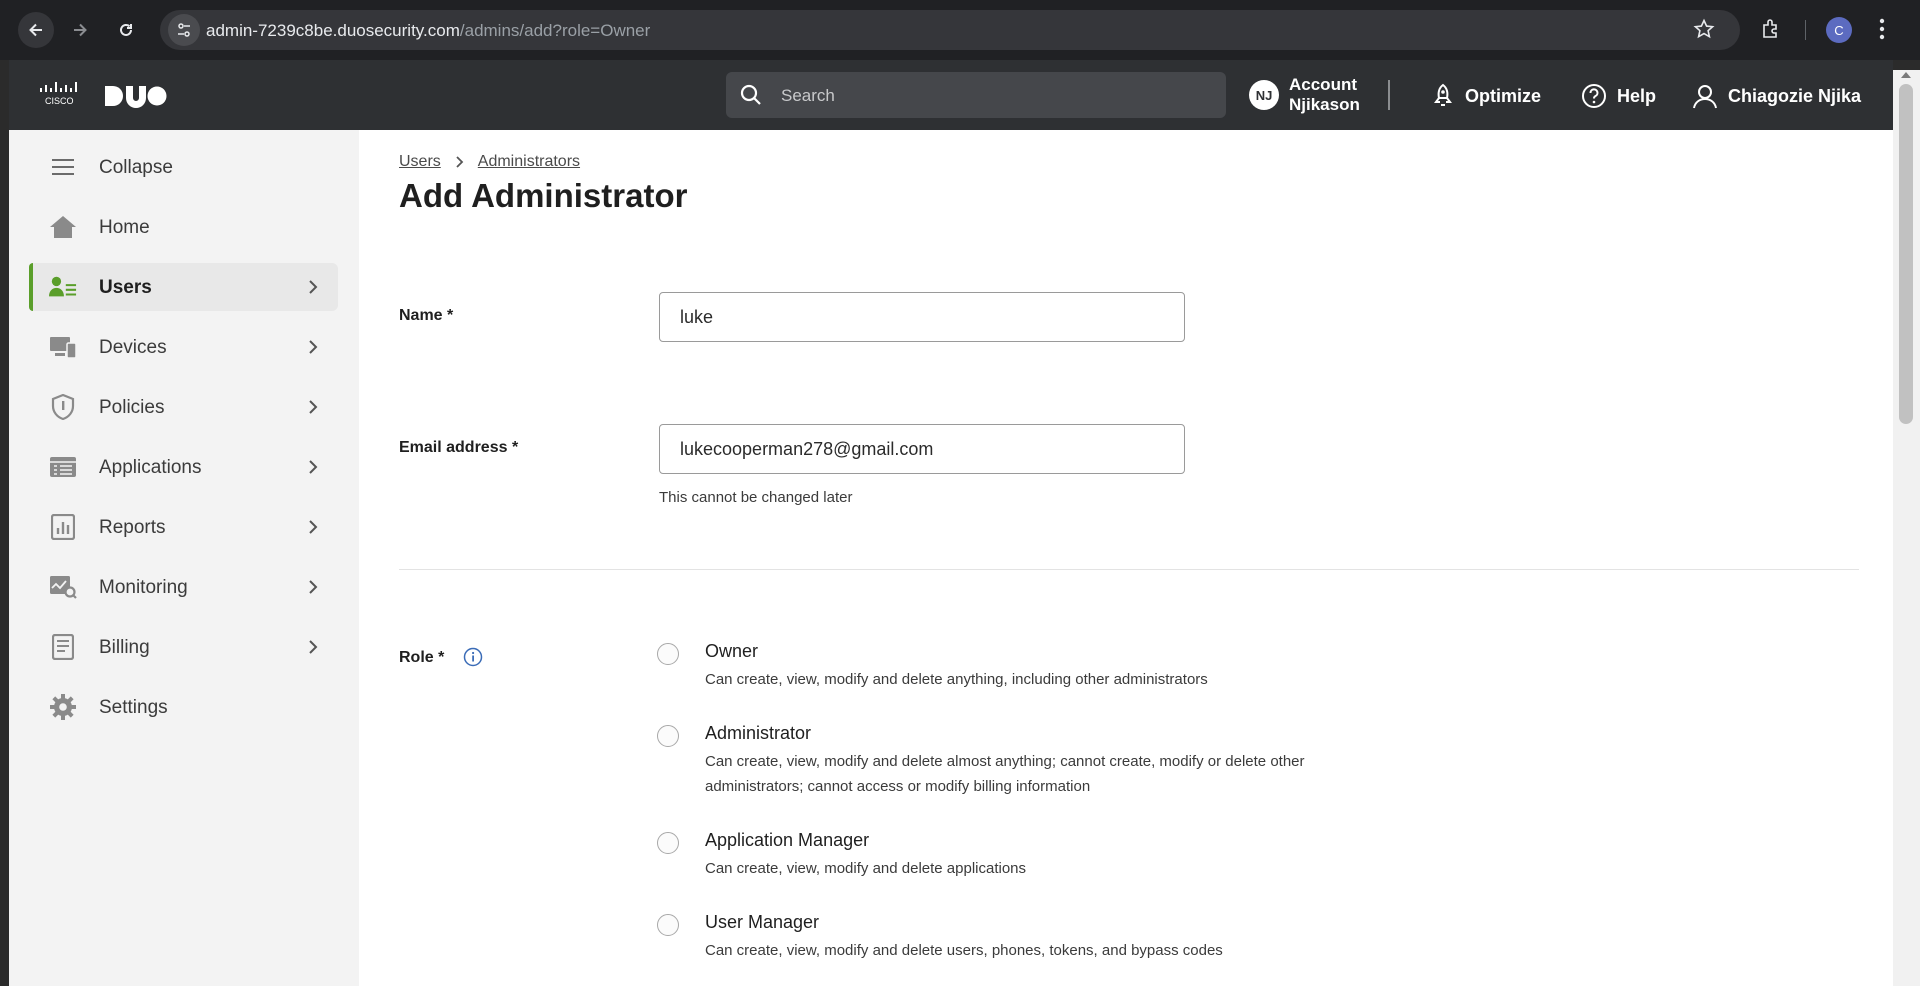 This screenshot has height=986, width=1920. I want to click on name-label: Name *, so click(426, 316).